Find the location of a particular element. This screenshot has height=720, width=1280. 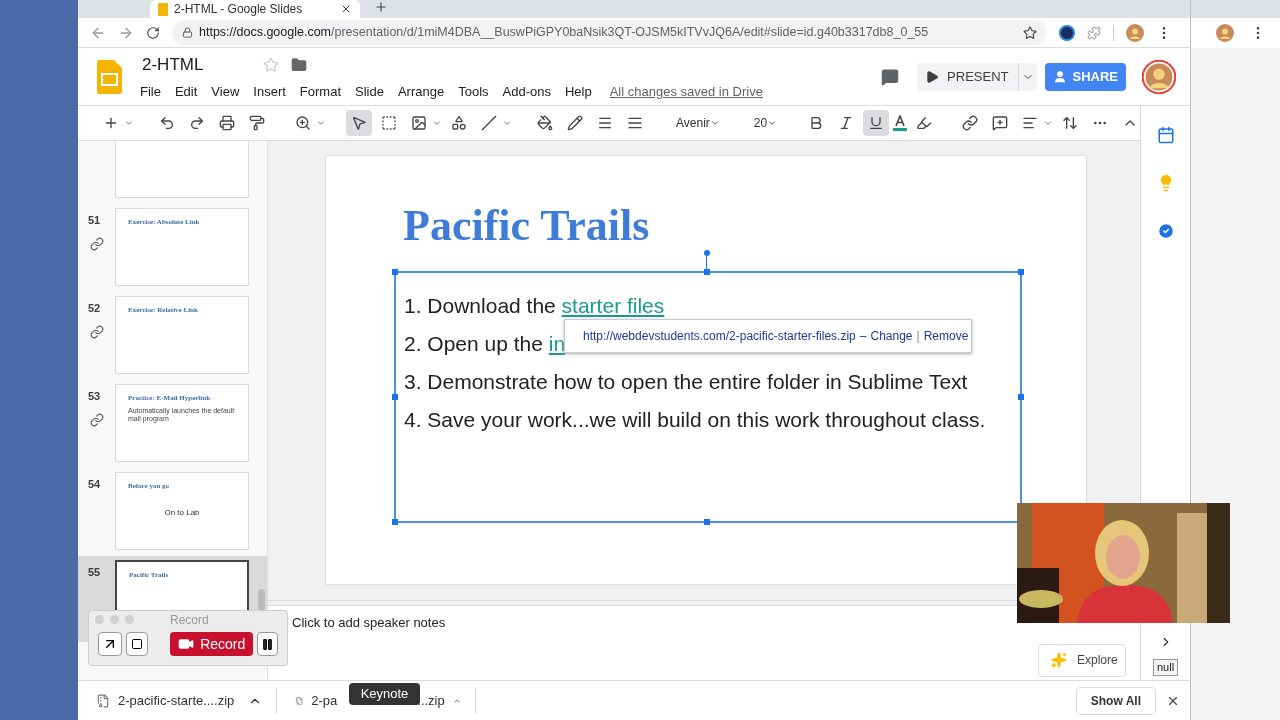

tooltip: null is located at coordinates (1166, 667).